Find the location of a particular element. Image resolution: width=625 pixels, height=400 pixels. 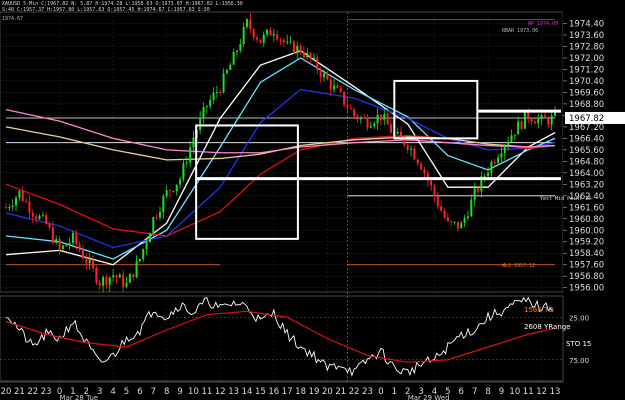

annotation-box is located at coordinates (436, 109).